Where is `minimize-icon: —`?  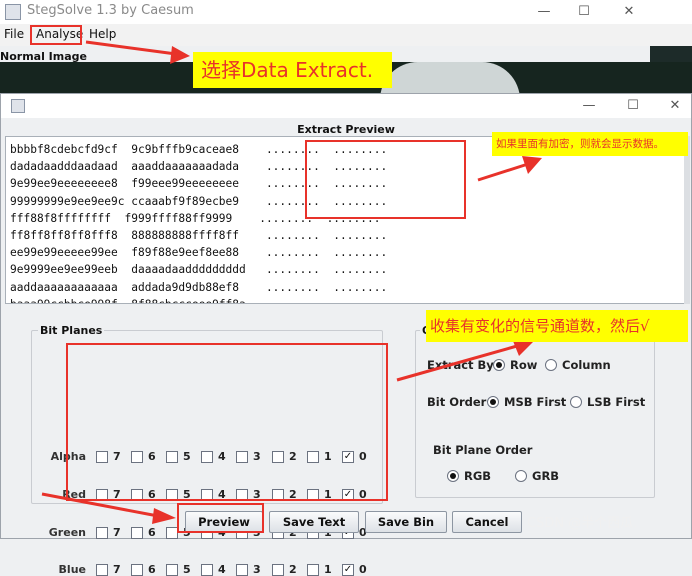
minimize-icon: — is located at coordinates (544, 12).